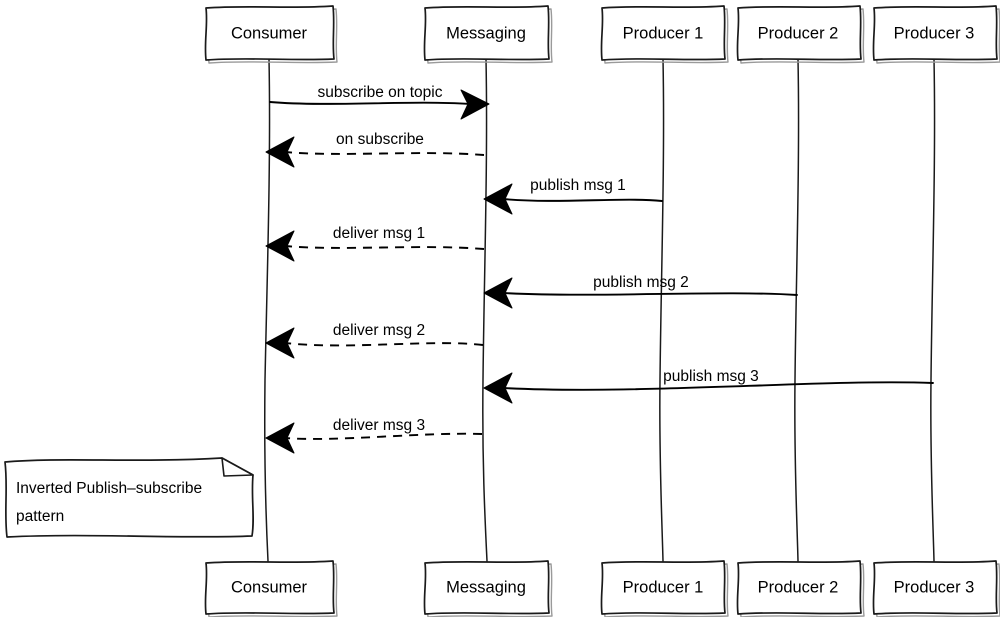  I want to click on producer2-footer-label: Producer 2, so click(798, 587).